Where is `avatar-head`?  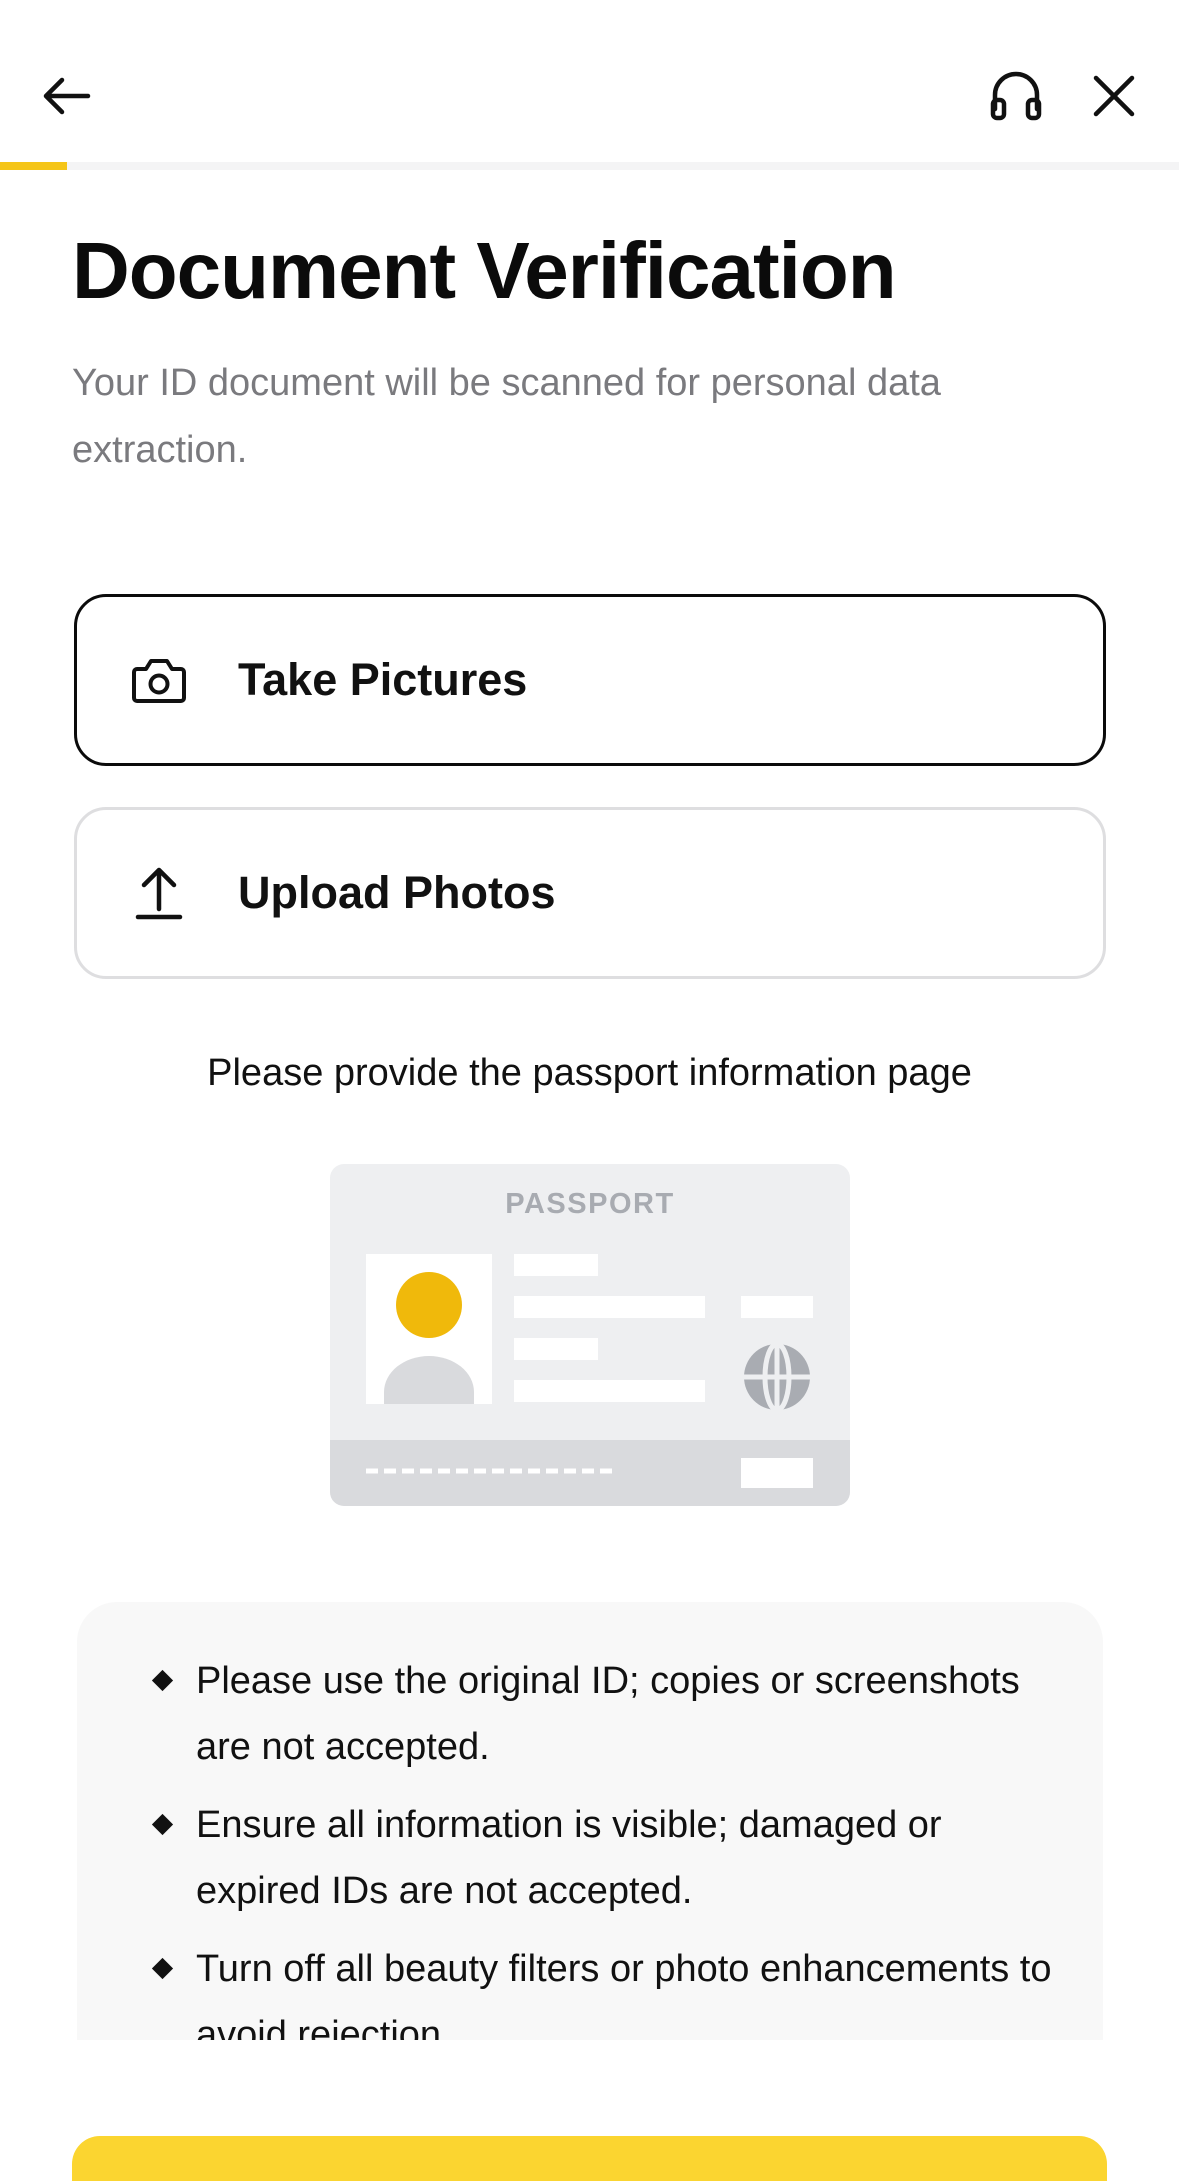 avatar-head is located at coordinates (429, 1305).